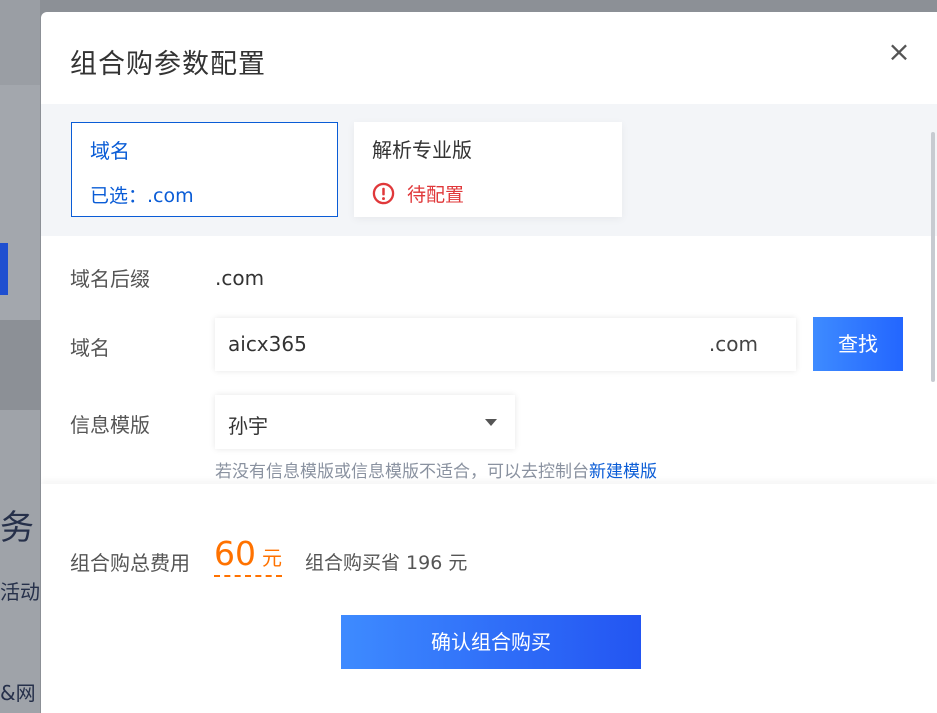 The image size is (937, 713). Describe the element at coordinates (272, 558) in the screenshot. I see `total-unit: 元` at that location.